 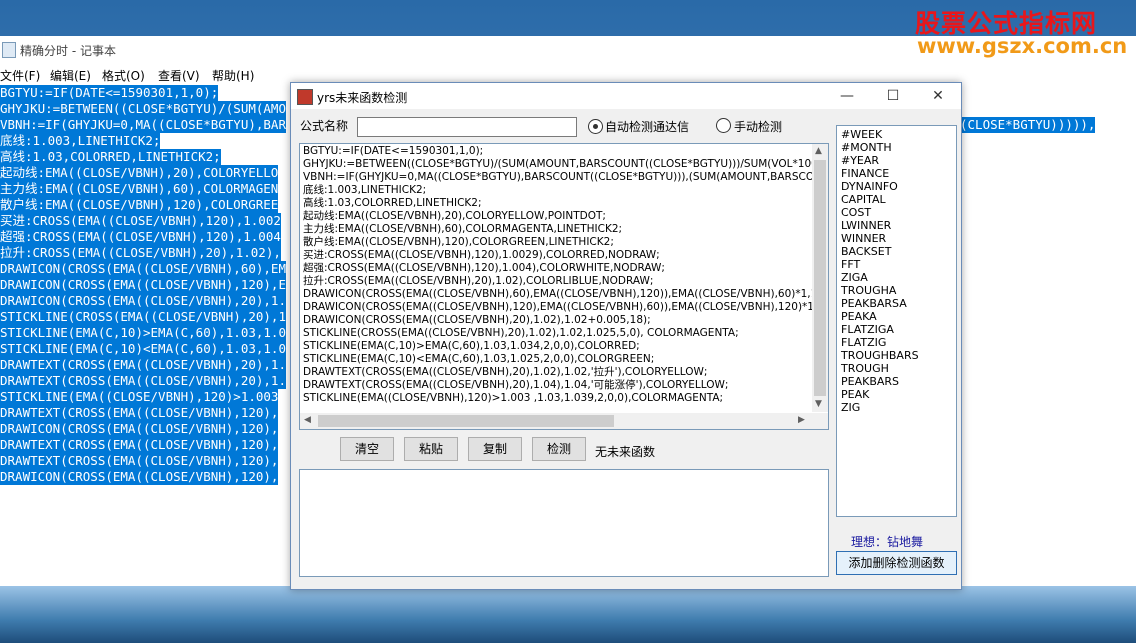 What do you see at coordinates (801, 420) in the screenshot?
I see `scroll-right-icon: ▶` at bounding box center [801, 420].